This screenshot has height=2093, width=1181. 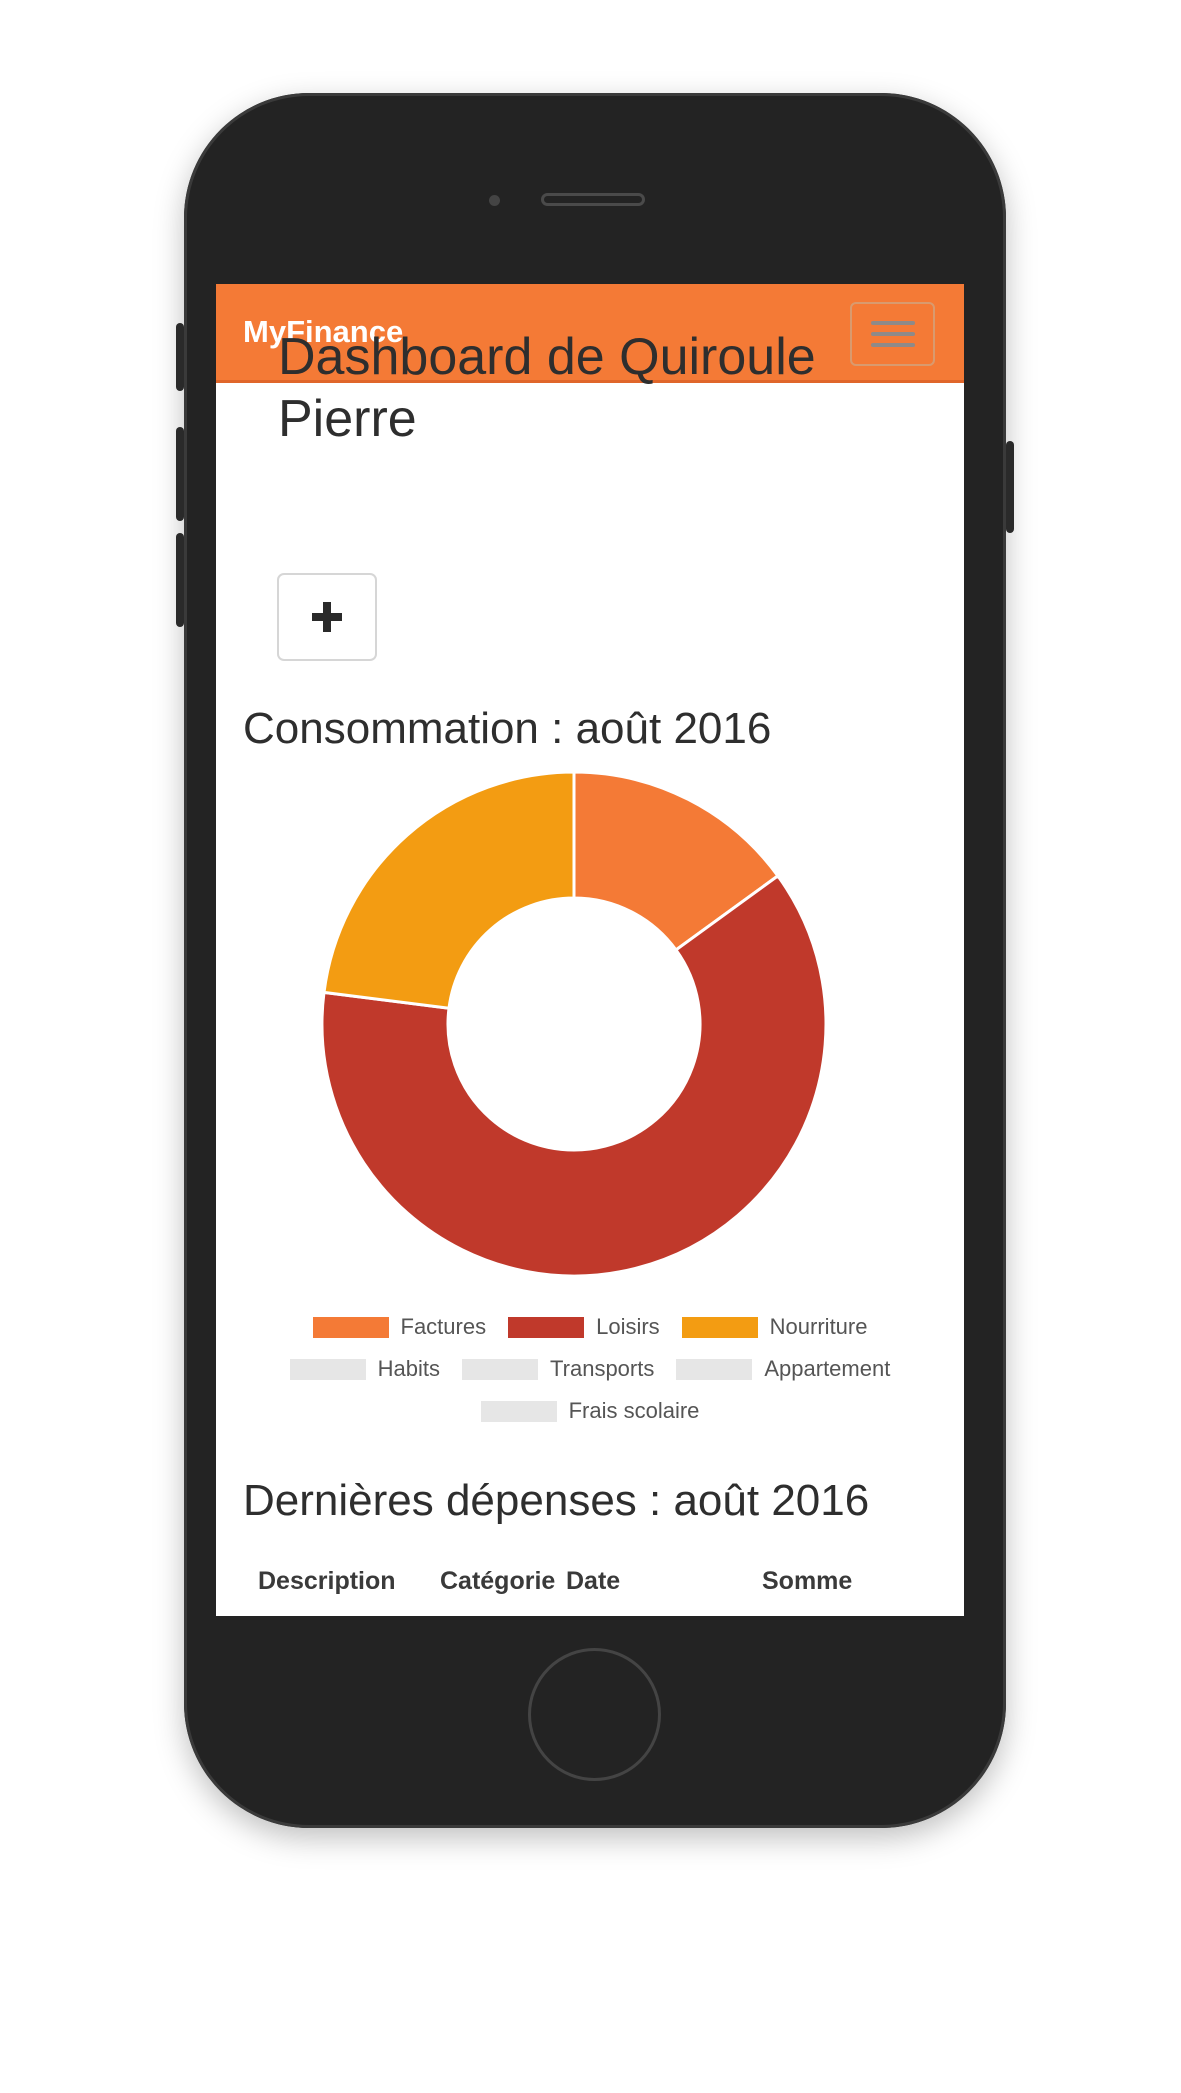 What do you see at coordinates (547, 388) in the screenshot?
I see `page-title: Dashboard de Quiroule Pierre` at bounding box center [547, 388].